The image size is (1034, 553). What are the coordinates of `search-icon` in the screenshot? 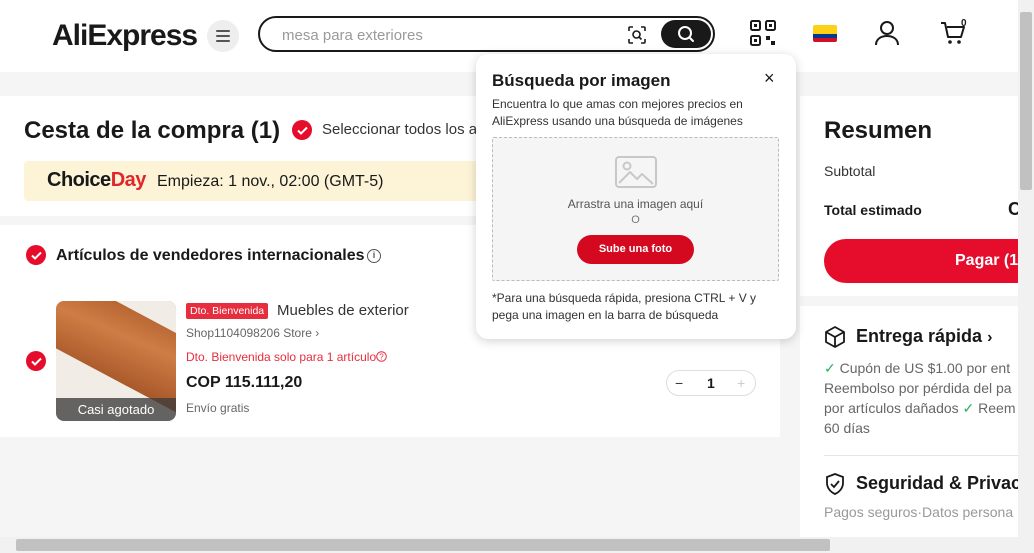 It's located at (686, 34).